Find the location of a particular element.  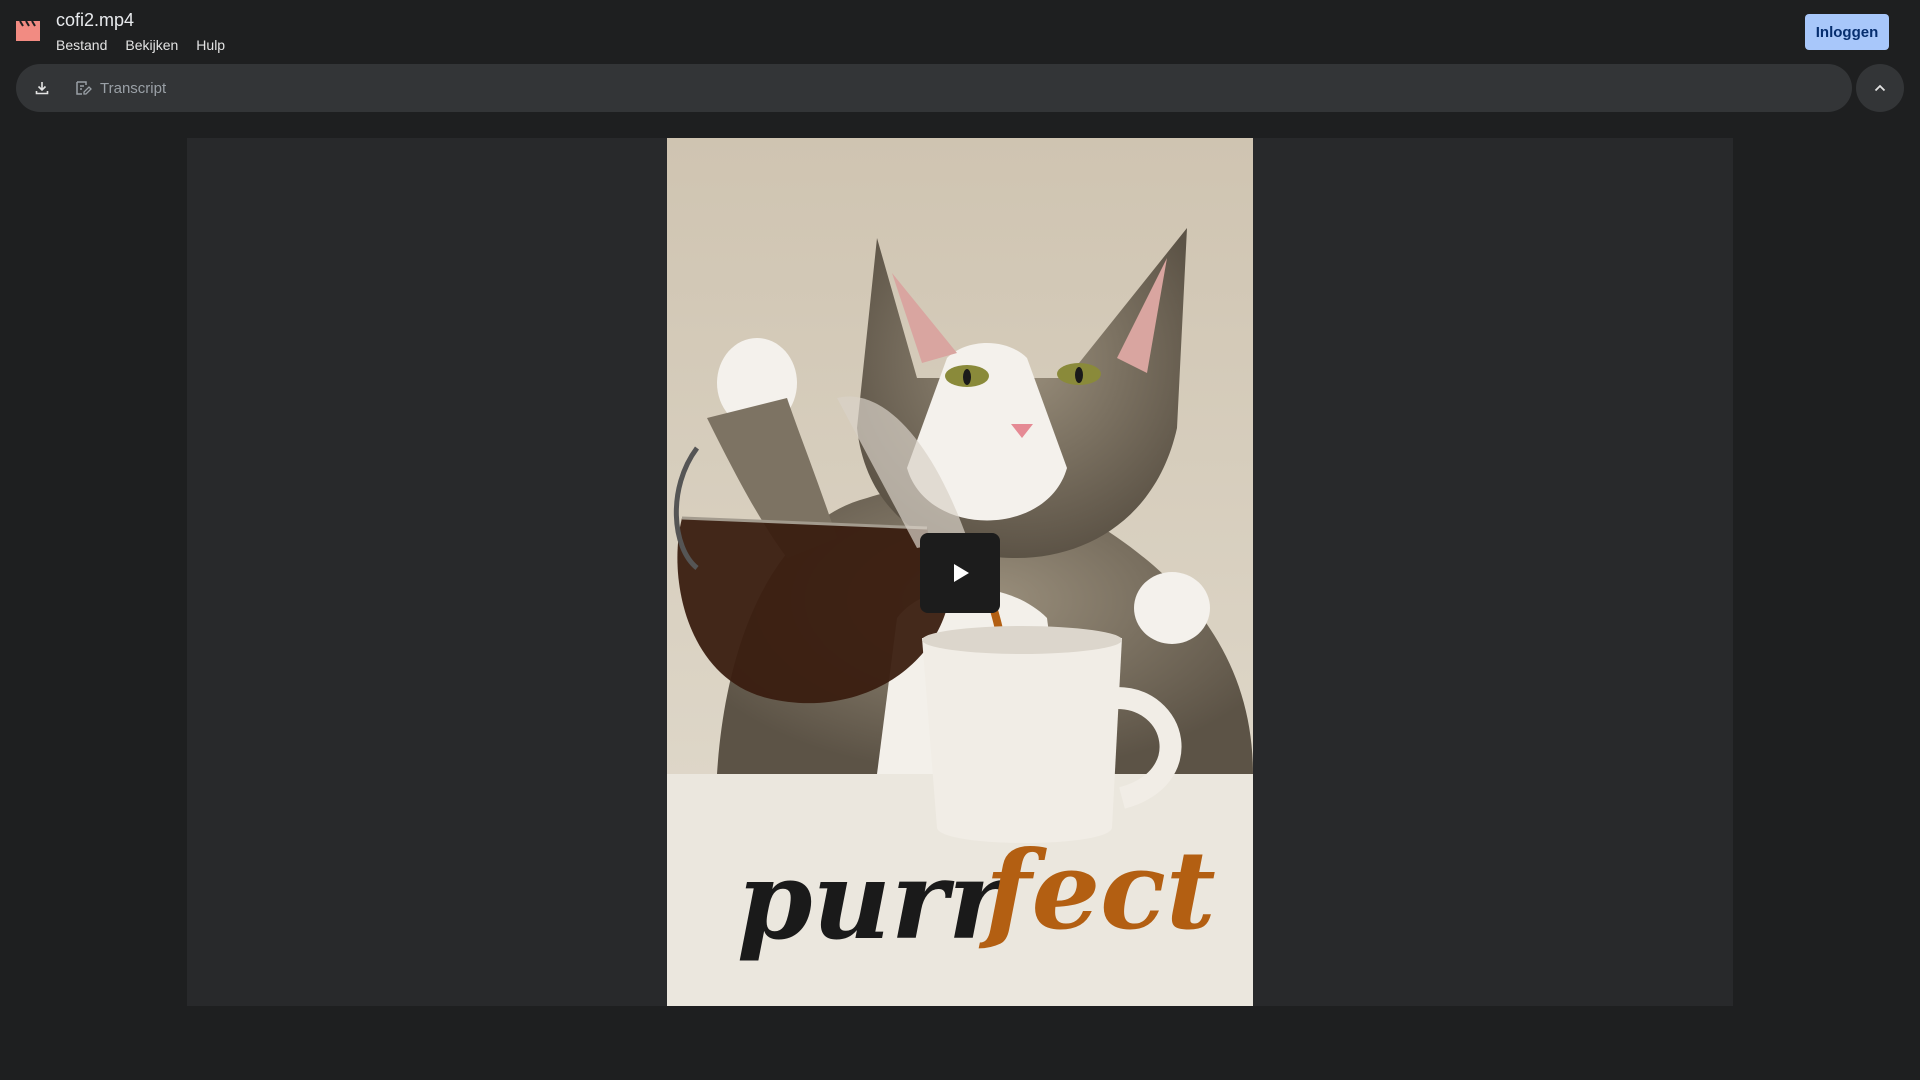

caption-text-orange: fect is located at coordinates (1097, 891).